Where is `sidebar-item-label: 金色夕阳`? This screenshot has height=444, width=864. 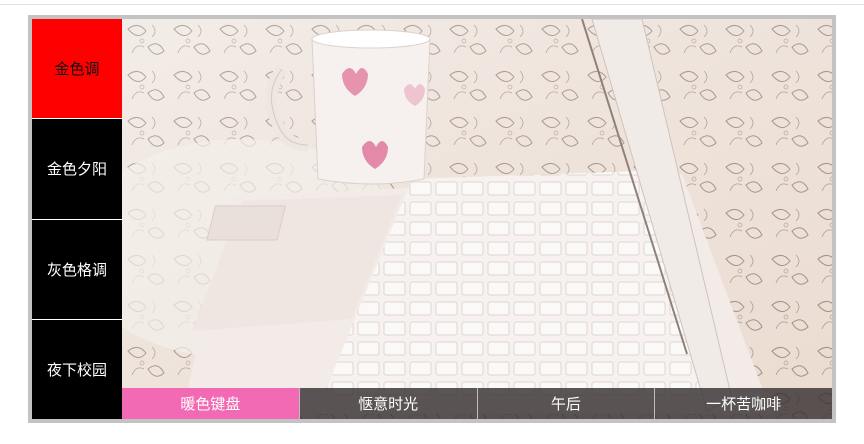 sidebar-item-label: 金色夕阳 is located at coordinates (76, 169).